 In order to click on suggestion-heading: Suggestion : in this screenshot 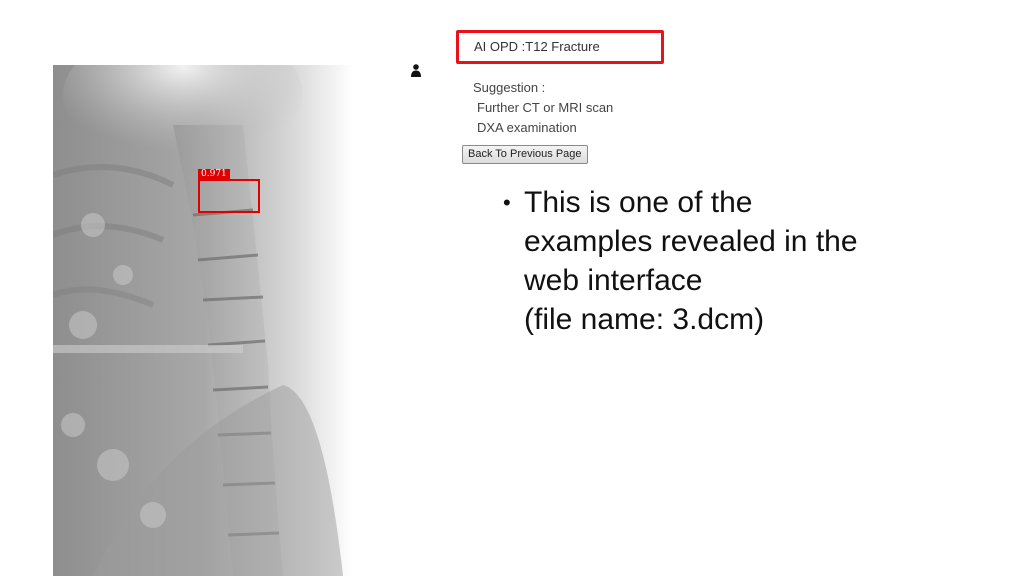, I will do `click(509, 87)`.